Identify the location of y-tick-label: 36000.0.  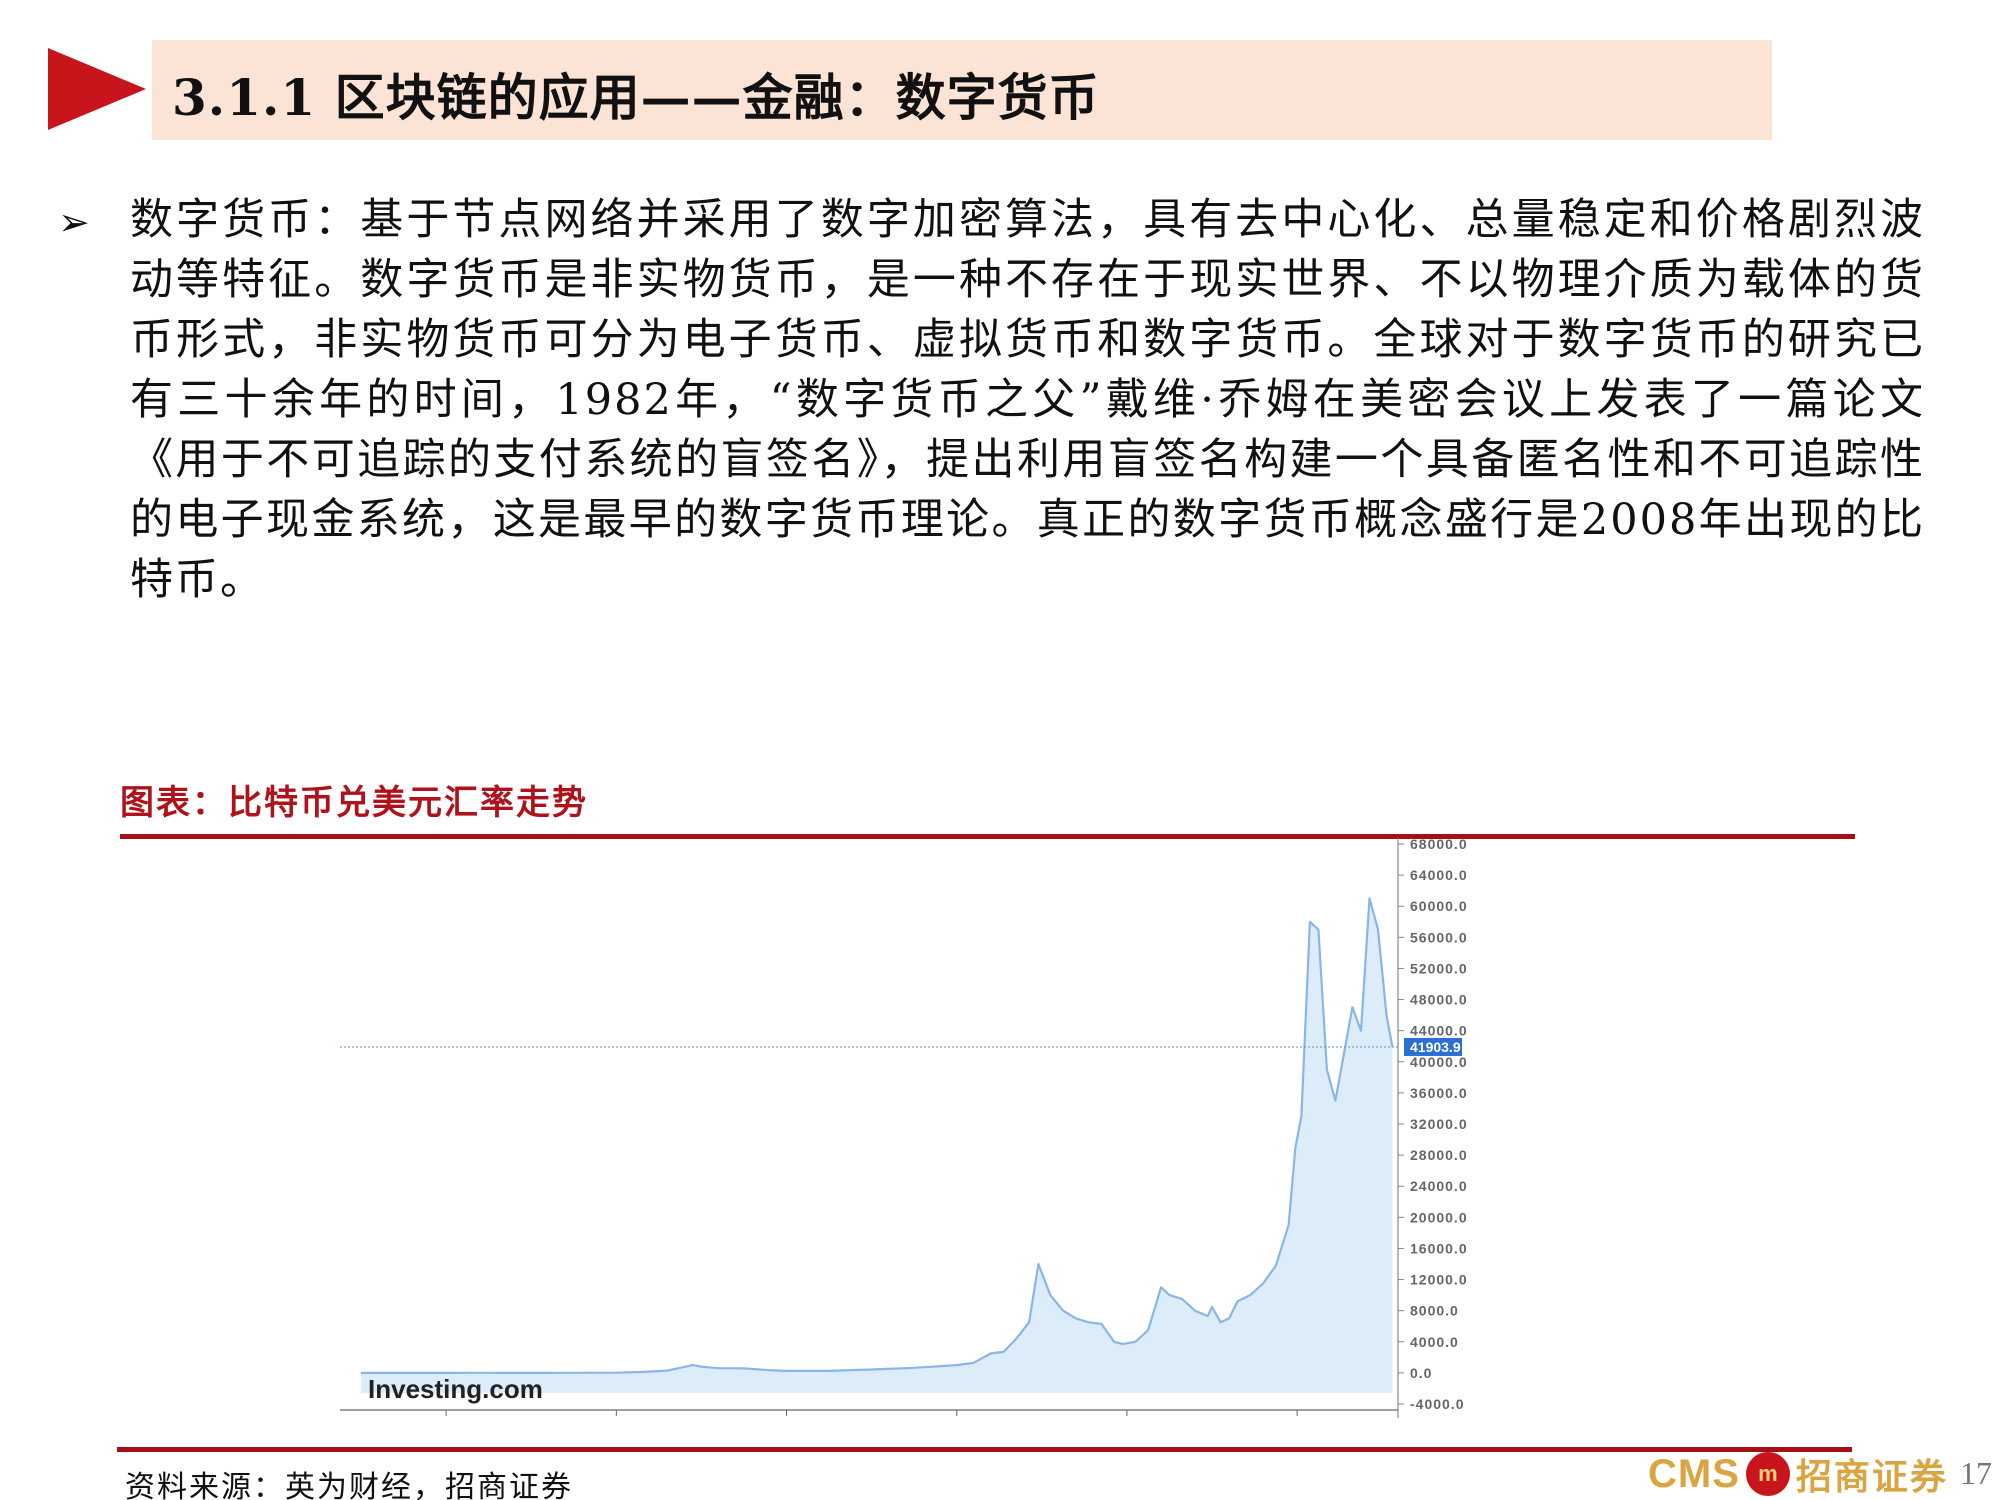
(1439, 1093).